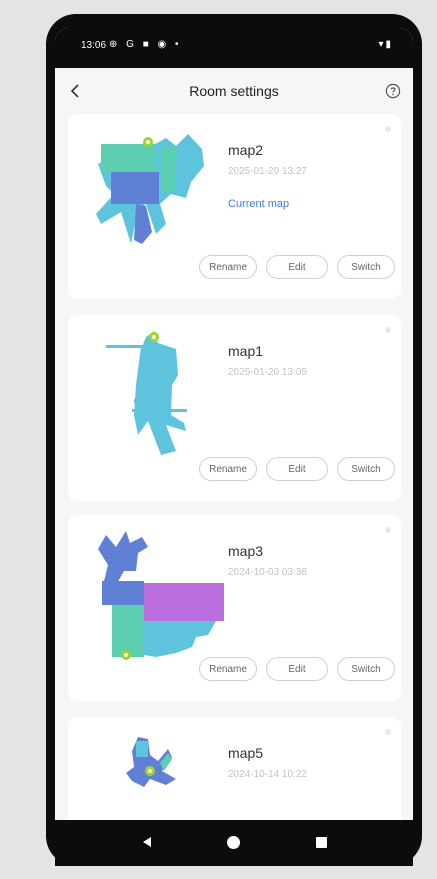 Image resolution: width=437 pixels, height=879 pixels. Describe the element at coordinates (94, 45) in the screenshot. I see `status-time: 13:06` at that location.